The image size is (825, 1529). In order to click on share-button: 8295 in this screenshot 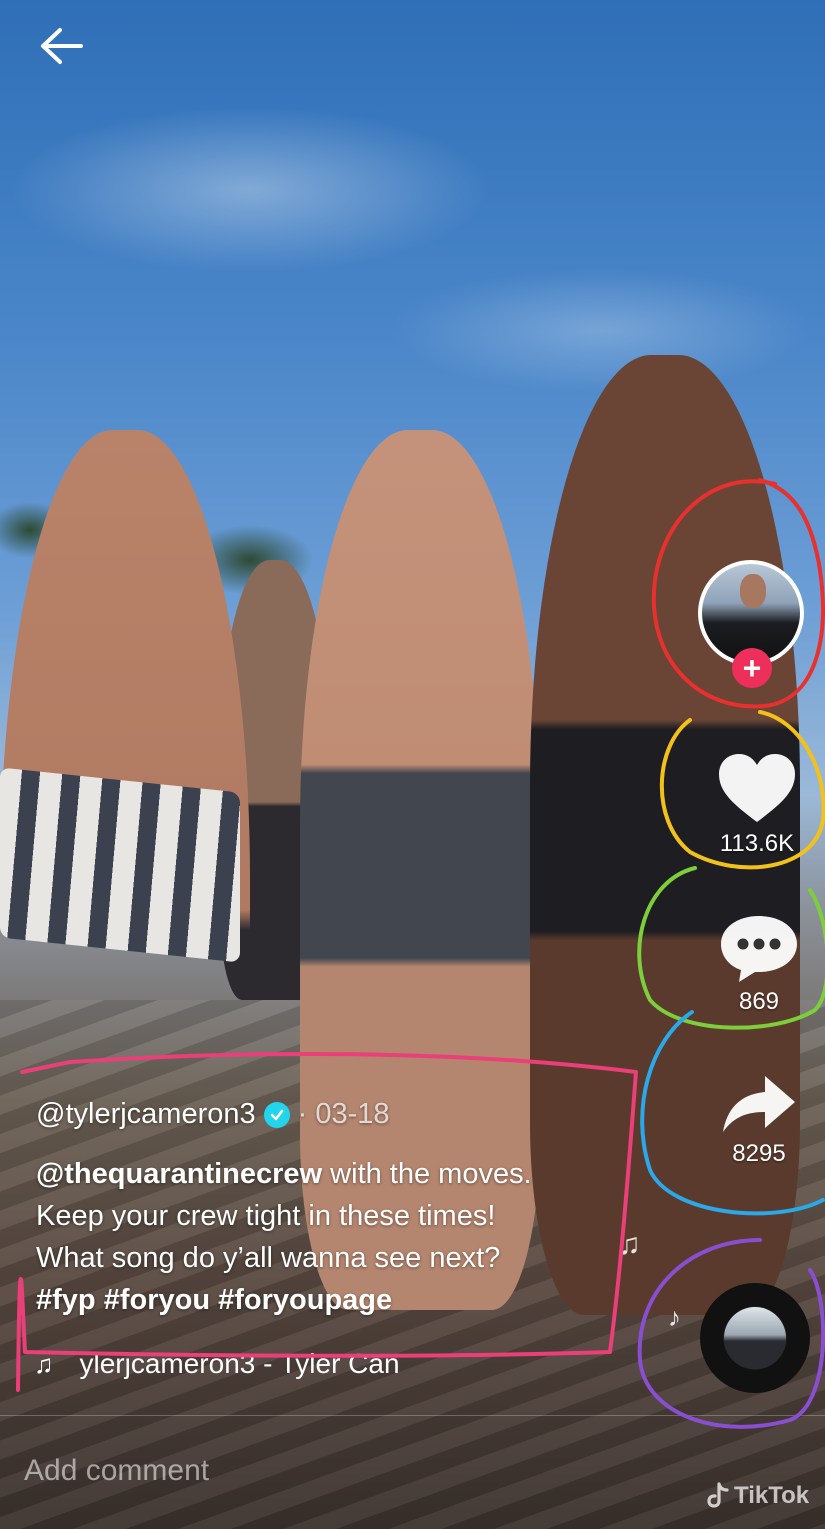, I will do `click(759, 1120)`.